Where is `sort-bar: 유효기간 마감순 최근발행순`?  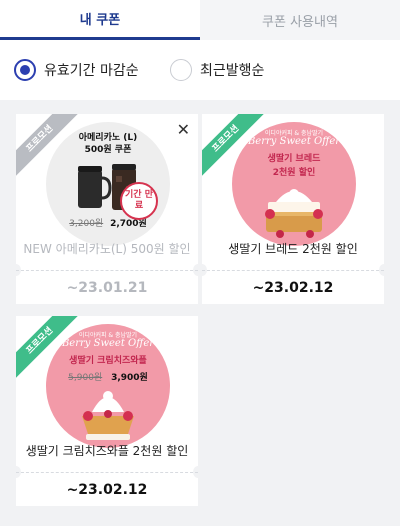
sort-bar: 유효기간 마감순 최근발행순 is located at coordinates (200, 70).